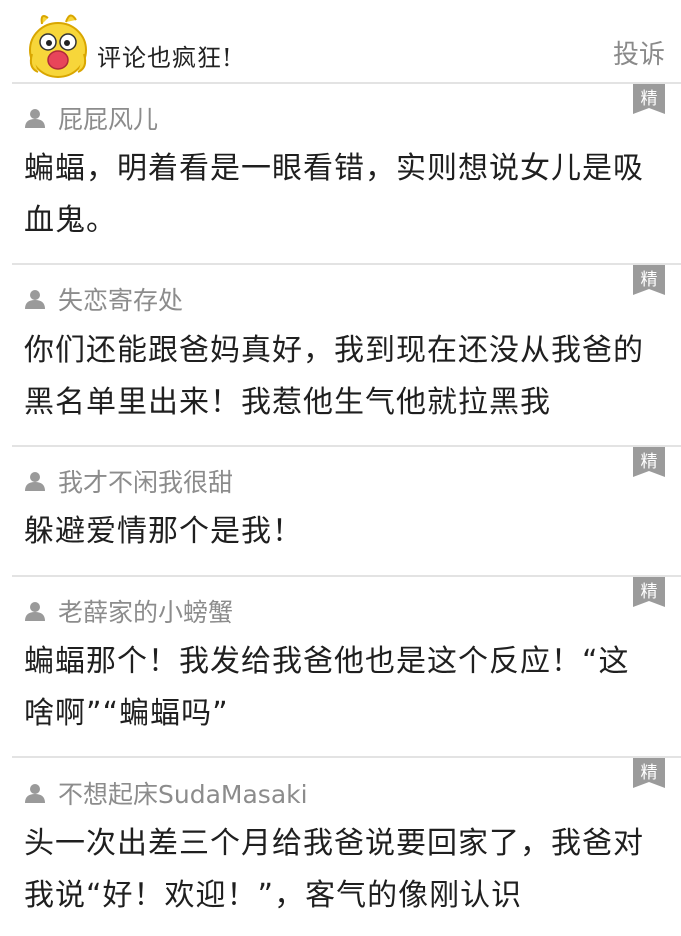 This screenshot has width=681, height=936. What do you see at coordinates (108, 118) in the screenshot?
I see `comment-username: 屁屁风儿` at bounding box center [108, 118].